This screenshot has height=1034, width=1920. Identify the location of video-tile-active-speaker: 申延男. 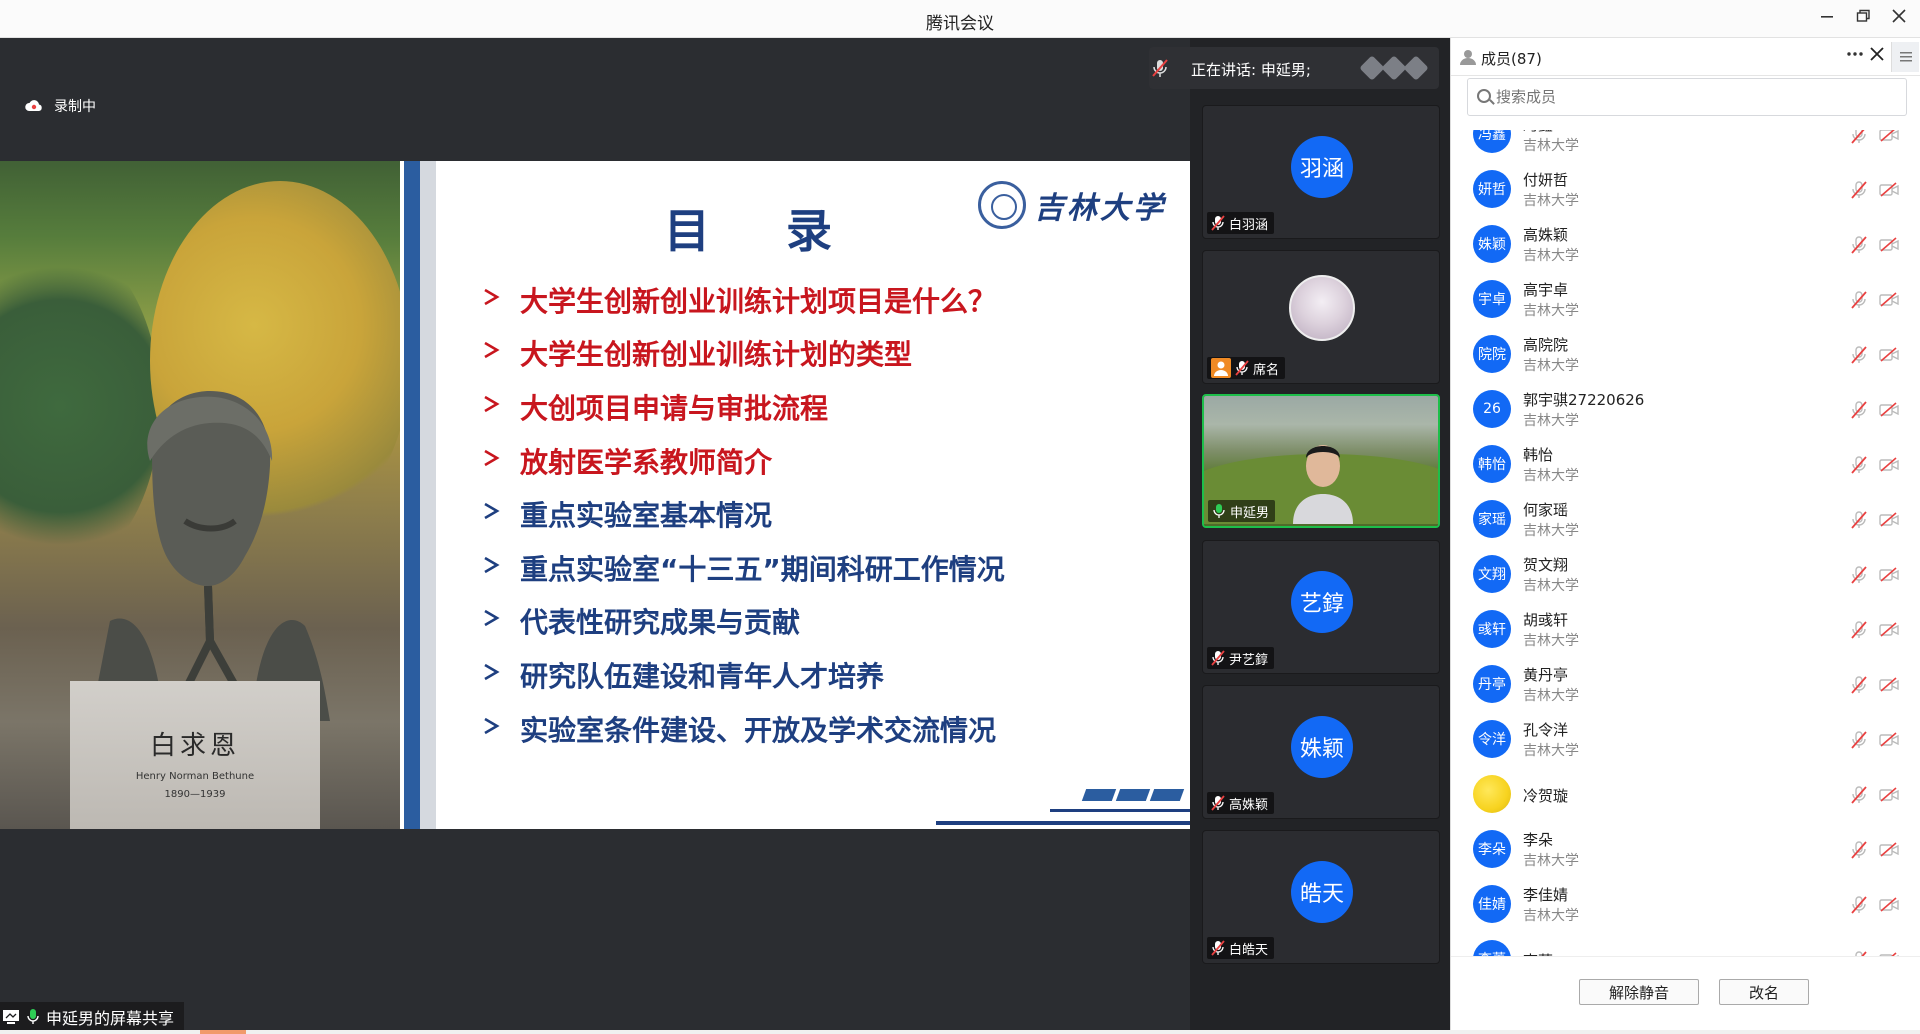
(1321, 461).